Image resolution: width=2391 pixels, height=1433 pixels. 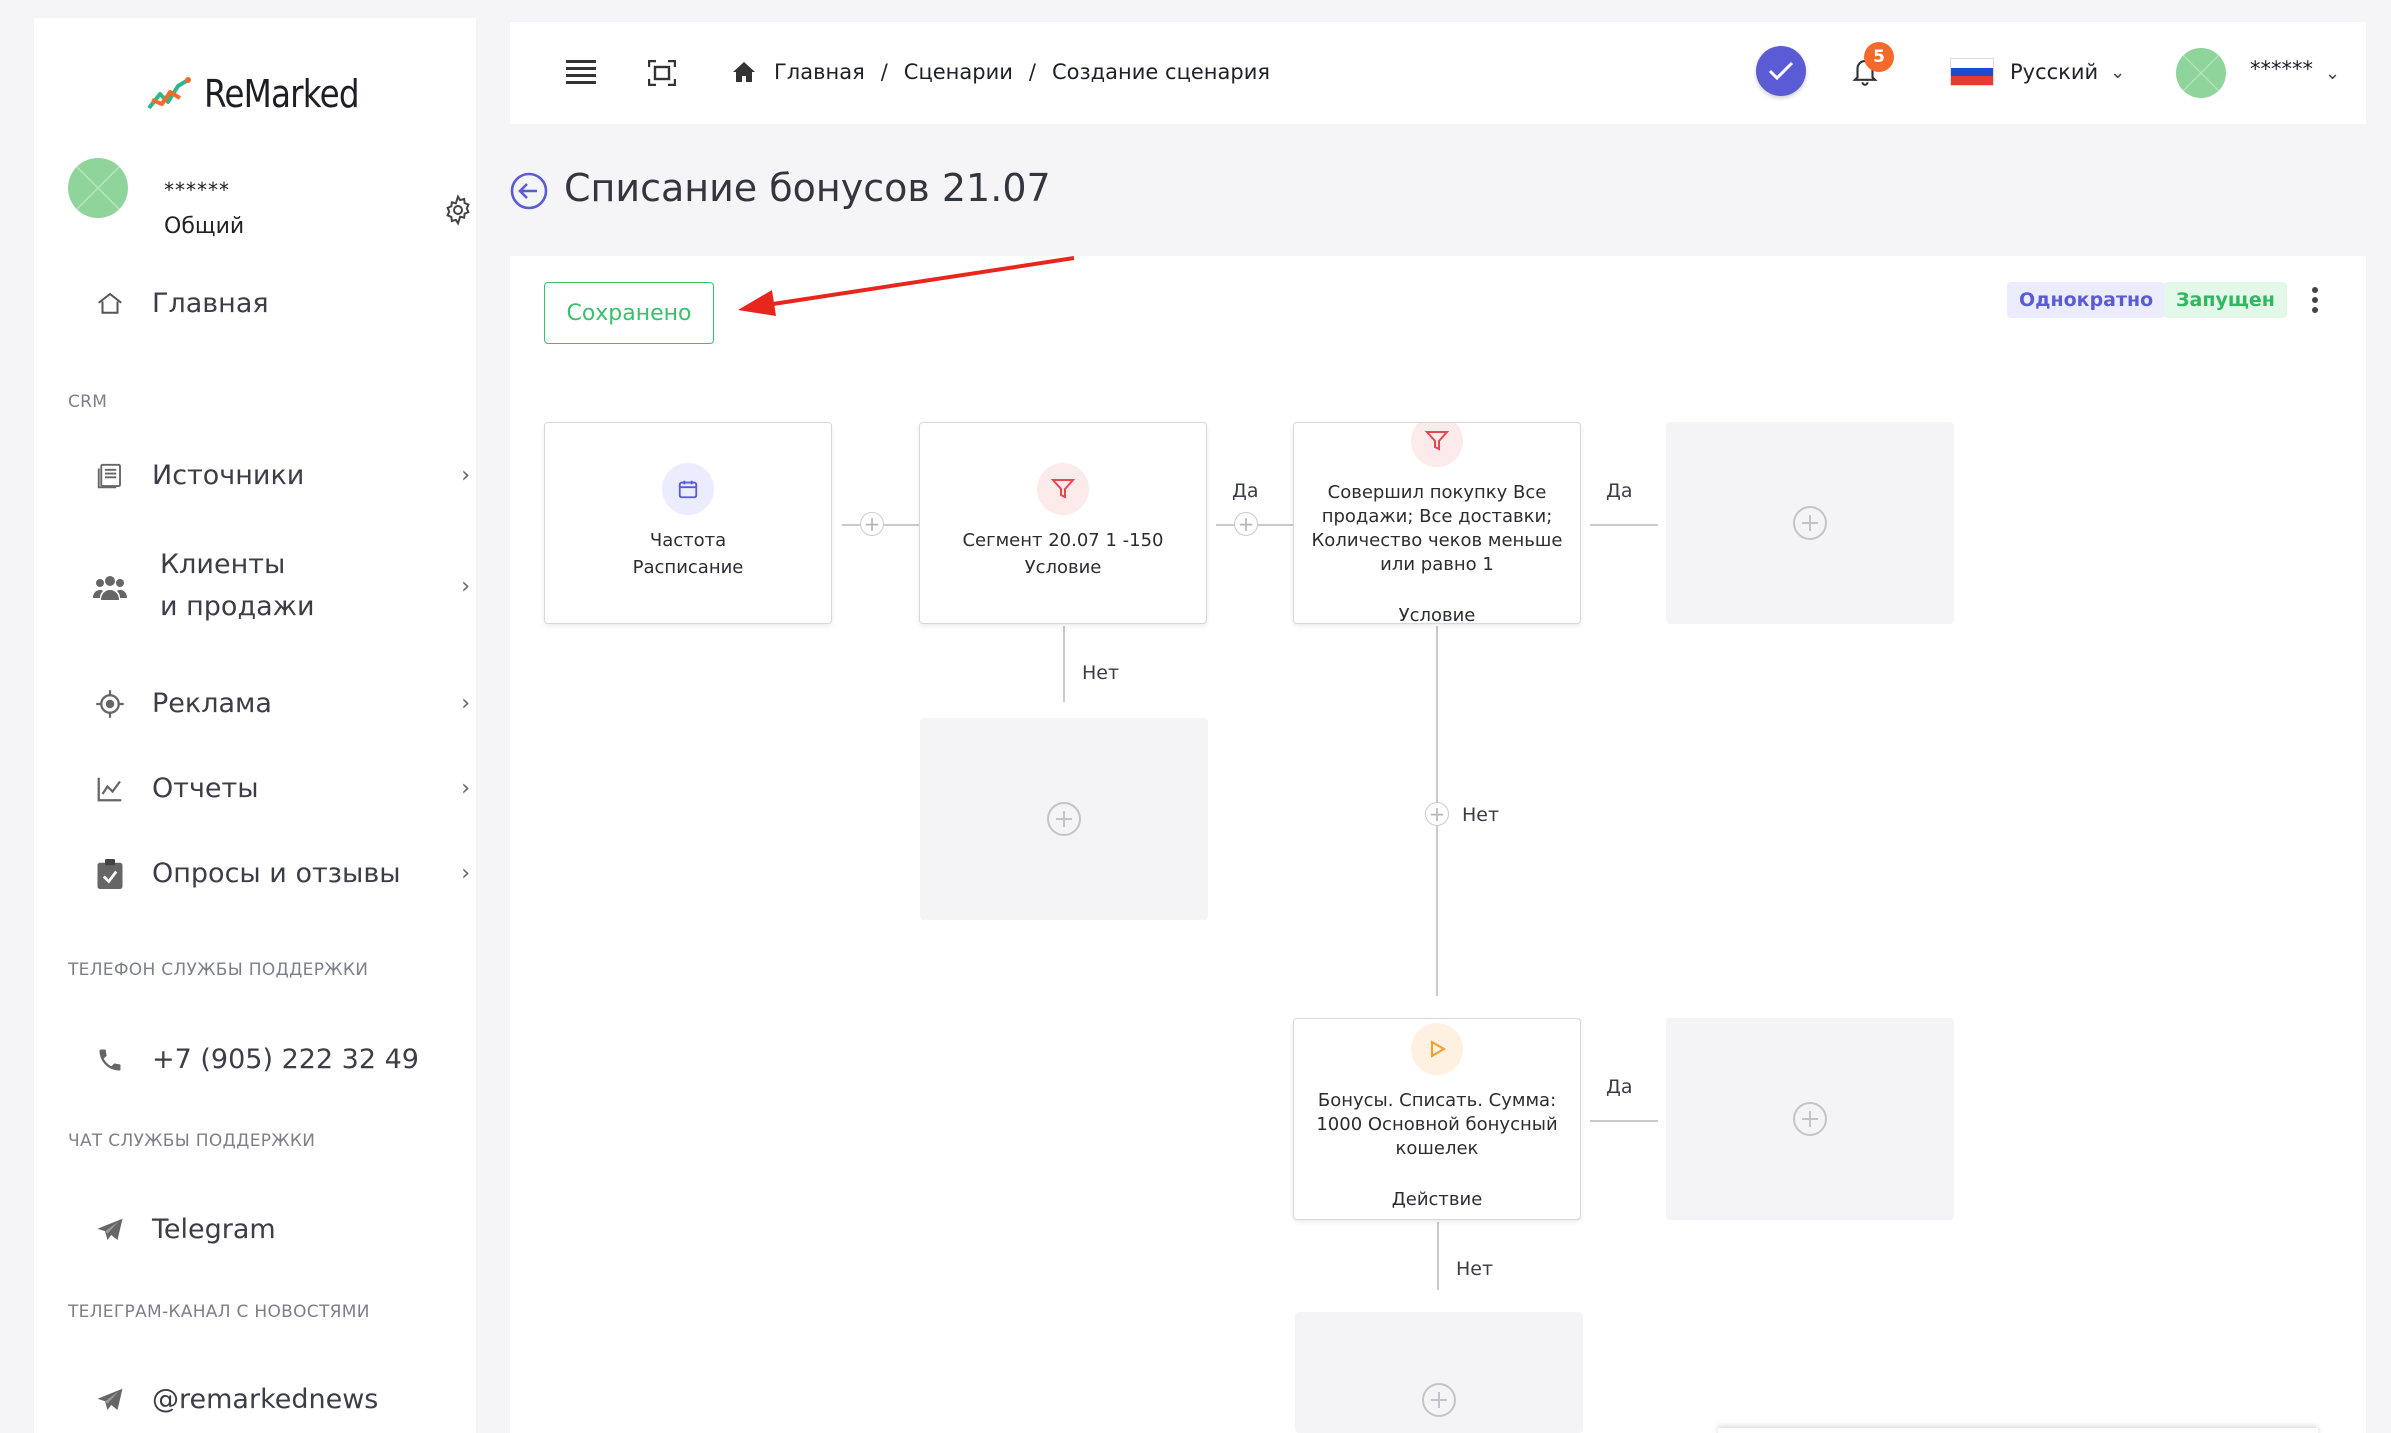 I want to click on sidebar-item-clients: Клиенты и продажи ›, so click(x=280, y=586).